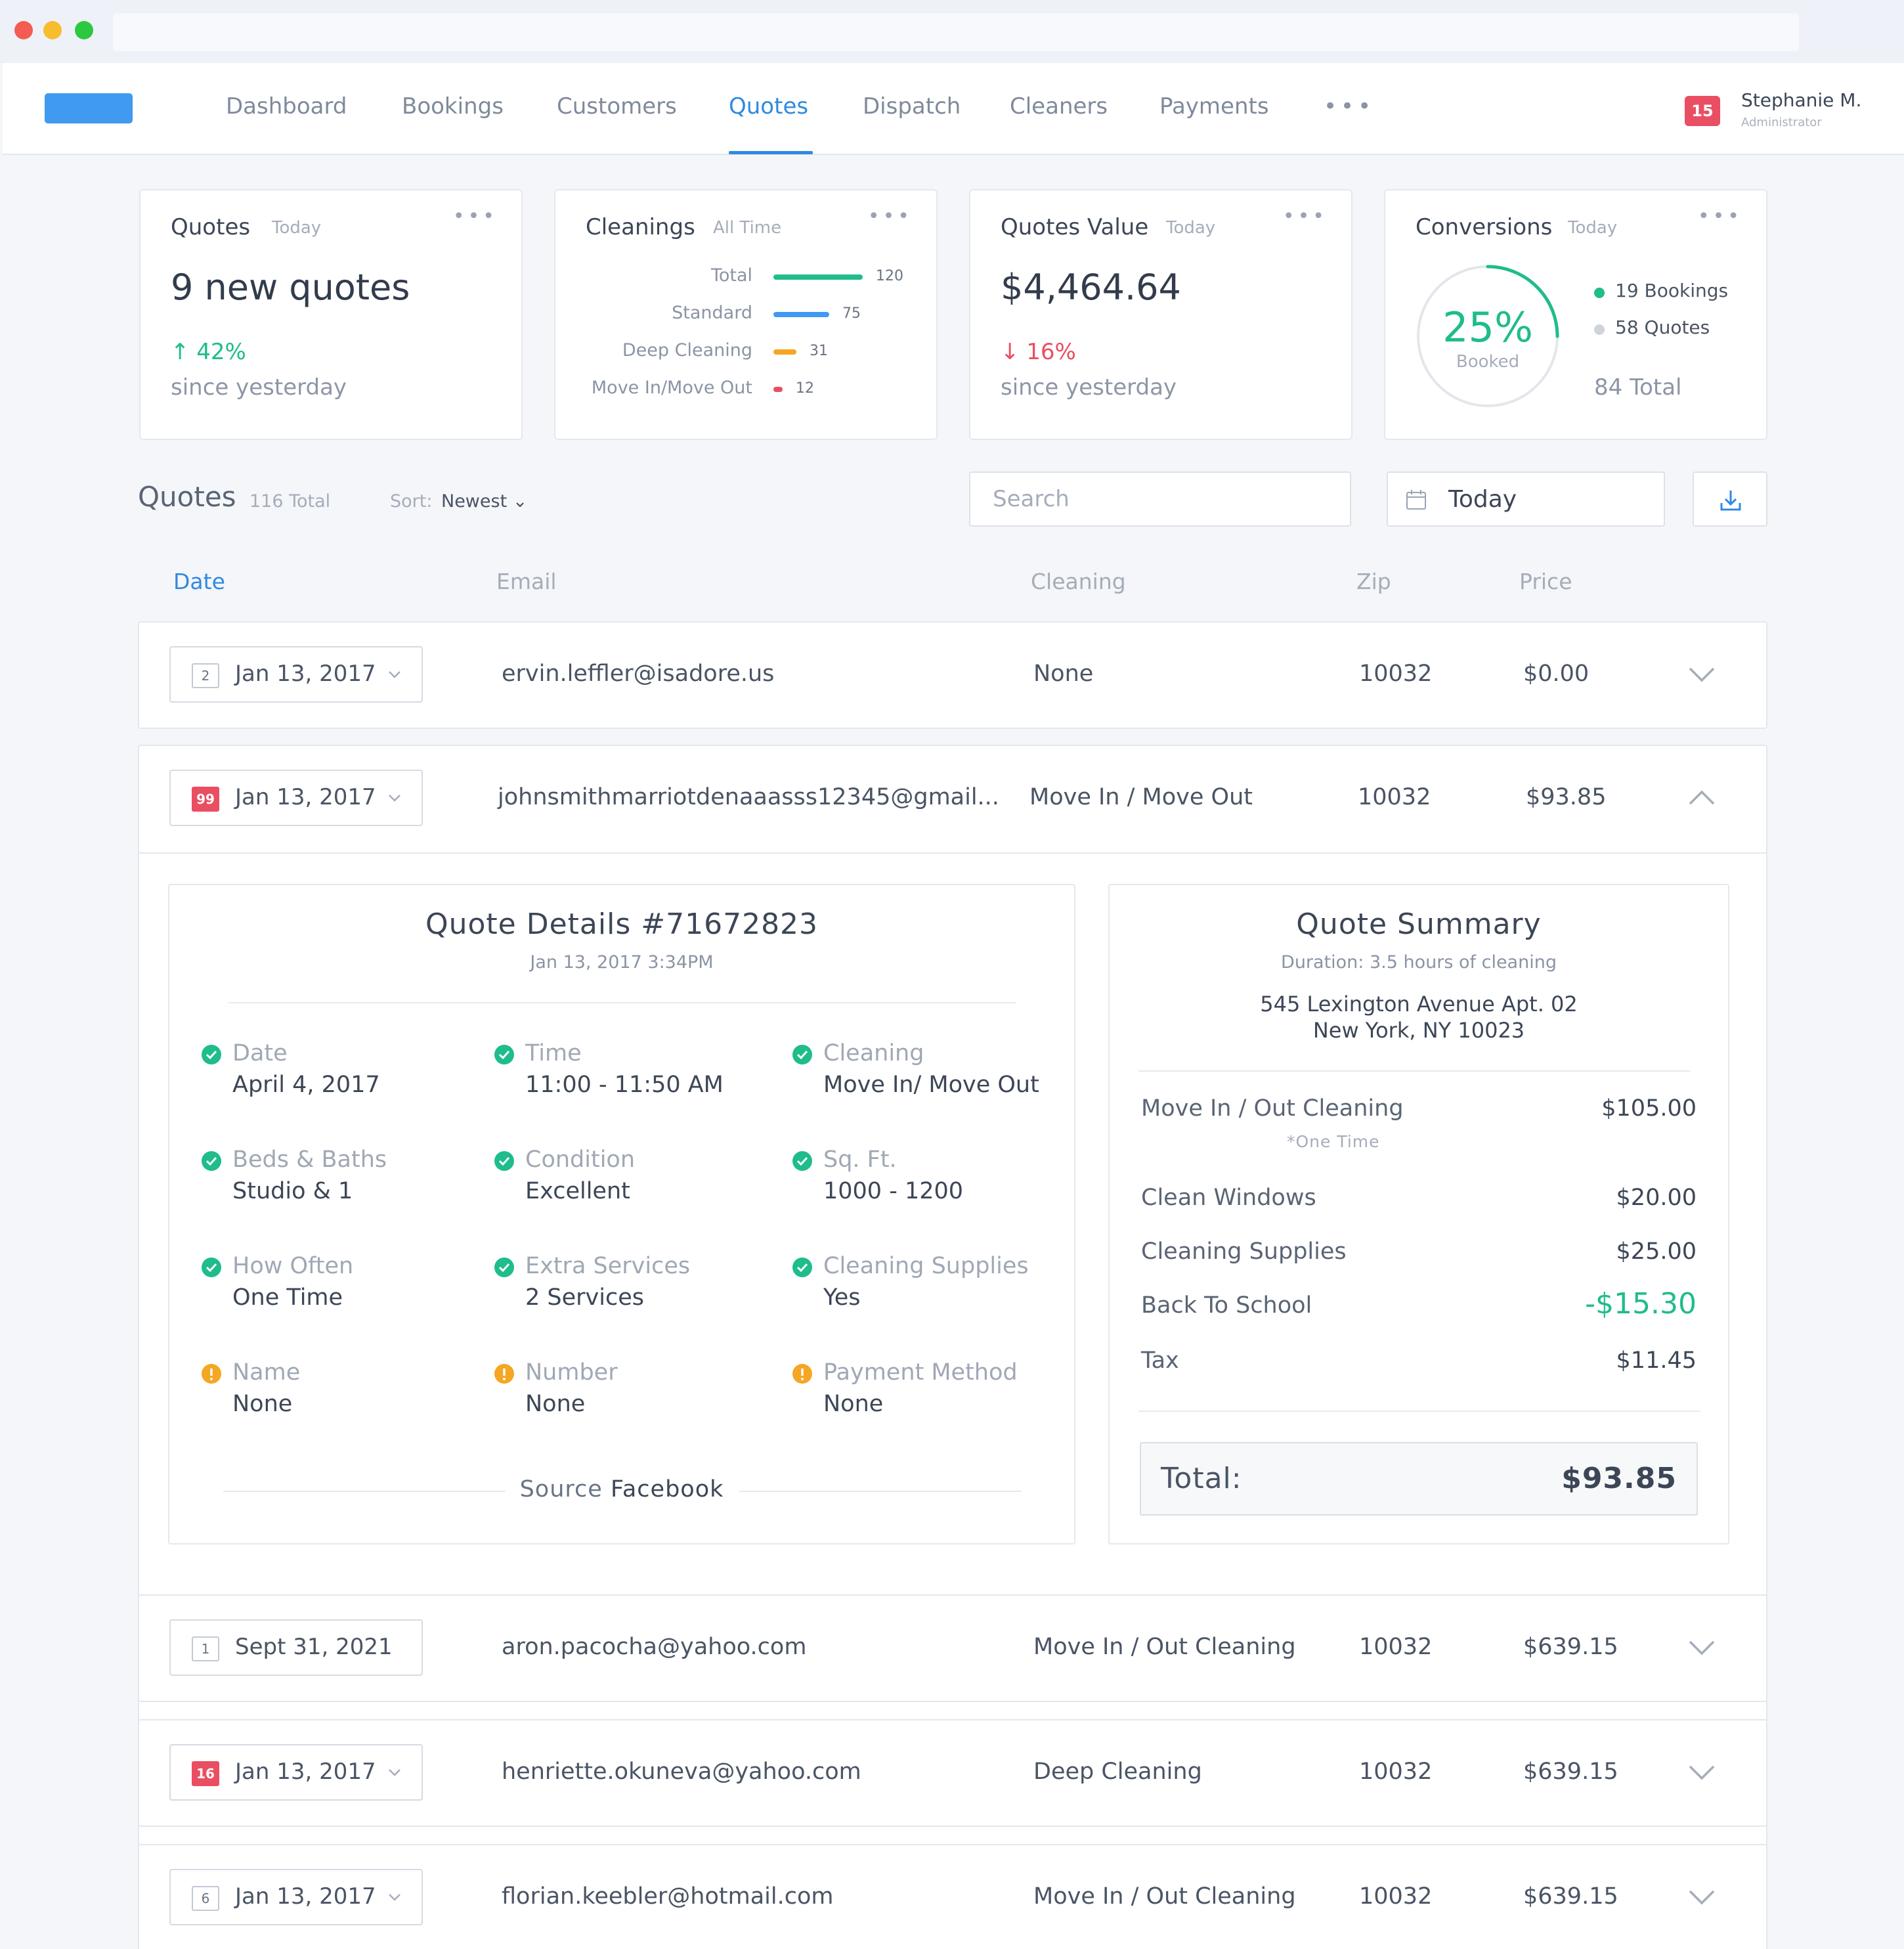 The image size is (1904, 1949). What do you see at coordinates (624, 1085) in the screenshot?
I see `detail-value: 11:00 - 11:50 AM` at bounding box center [624, 1085].